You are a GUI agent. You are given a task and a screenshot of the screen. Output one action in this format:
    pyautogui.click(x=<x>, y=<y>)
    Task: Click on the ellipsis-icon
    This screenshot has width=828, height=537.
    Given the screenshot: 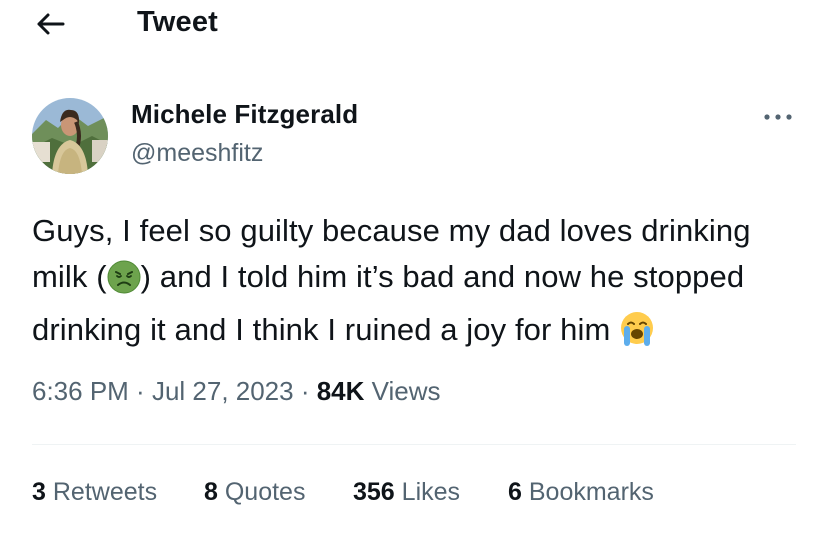 What is the action you would take?
    pyautogui.click(x=778, y=117)
    